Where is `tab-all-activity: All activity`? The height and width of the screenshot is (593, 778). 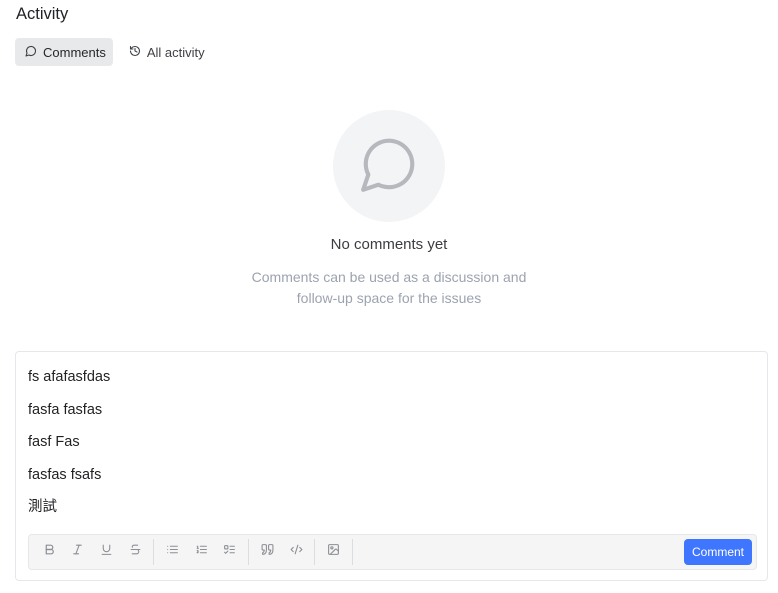
tab-all-activity: All activity is located at coordinates (165, 52).